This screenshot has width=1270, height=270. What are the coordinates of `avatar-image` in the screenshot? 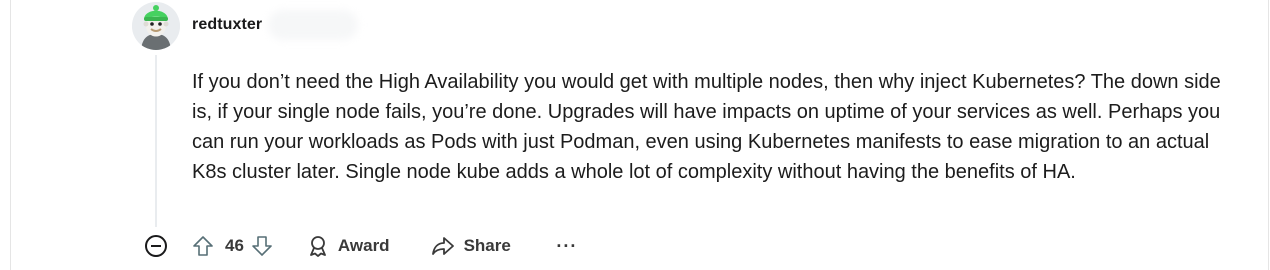 It's located at (156, 26).